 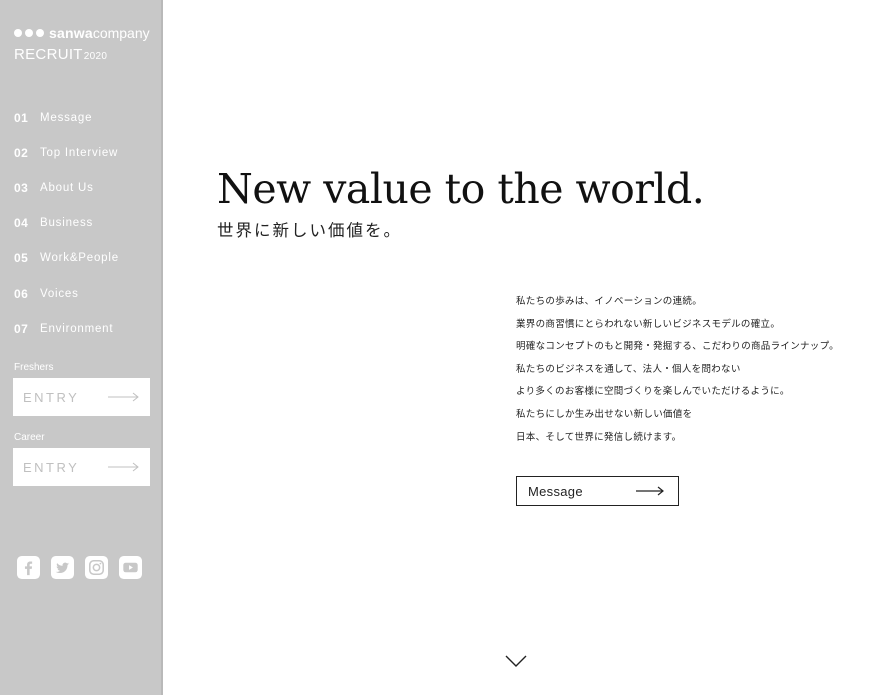 I want to click on nav-number: 05, so click(x=21, y=258).